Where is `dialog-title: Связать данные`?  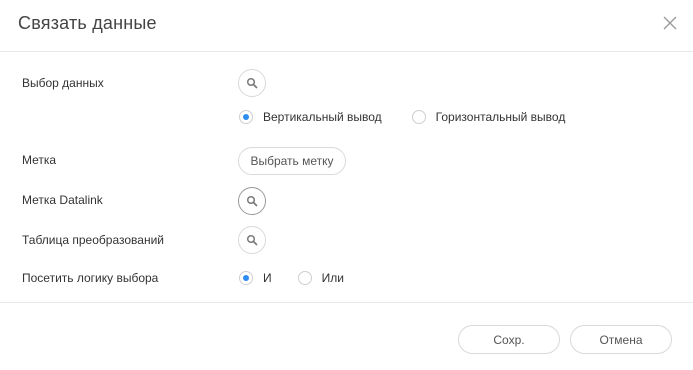 dialog-title: Связать данные is located at coordinates (87, 23).